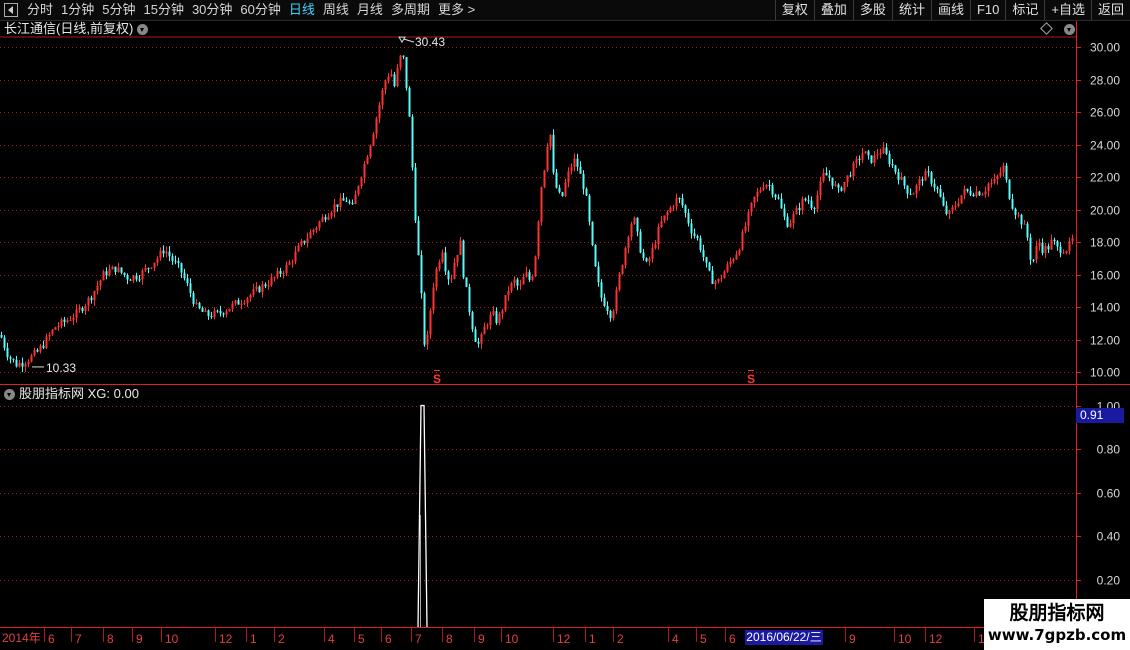  What do you see at coordinates (564, 639) in the screenshot?
I see `month-label: 12` at bounding box center [564, 639].